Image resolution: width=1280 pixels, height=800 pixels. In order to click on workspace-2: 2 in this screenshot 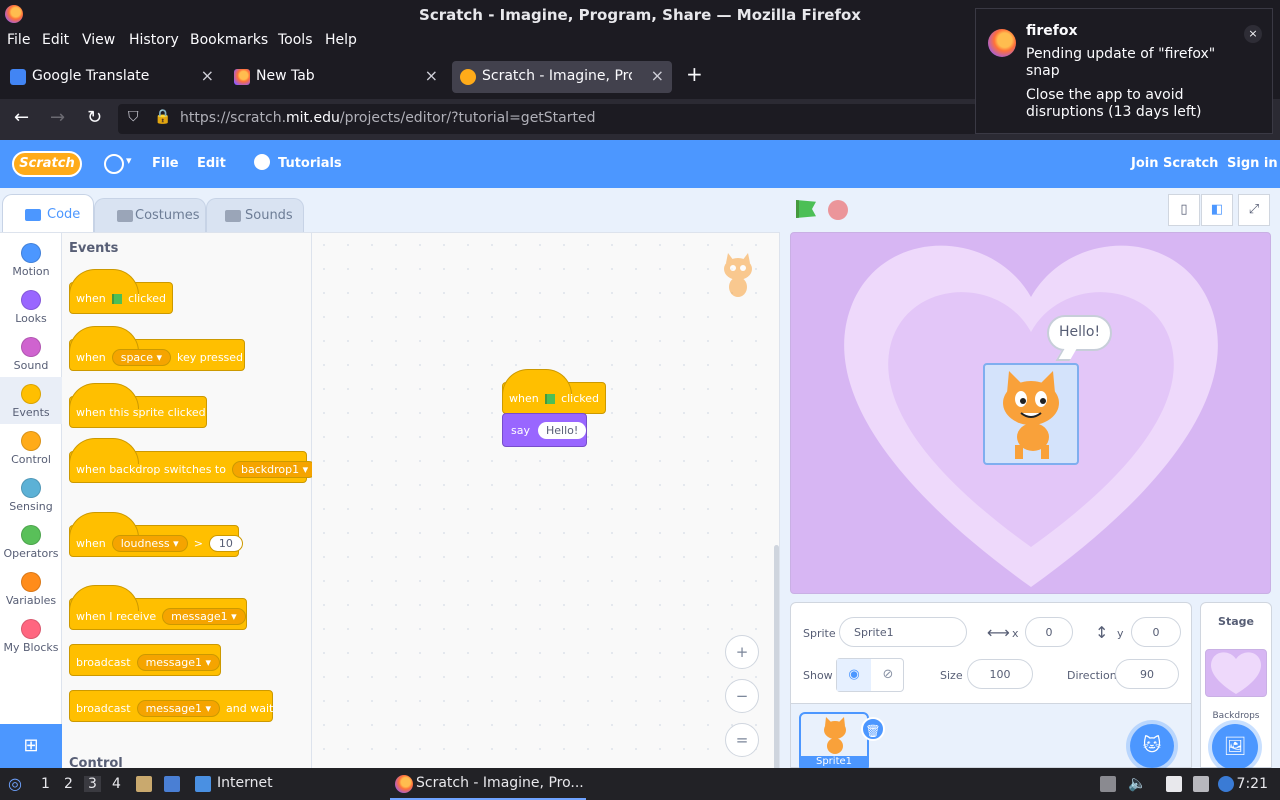, I will do `click(68, 784)`.